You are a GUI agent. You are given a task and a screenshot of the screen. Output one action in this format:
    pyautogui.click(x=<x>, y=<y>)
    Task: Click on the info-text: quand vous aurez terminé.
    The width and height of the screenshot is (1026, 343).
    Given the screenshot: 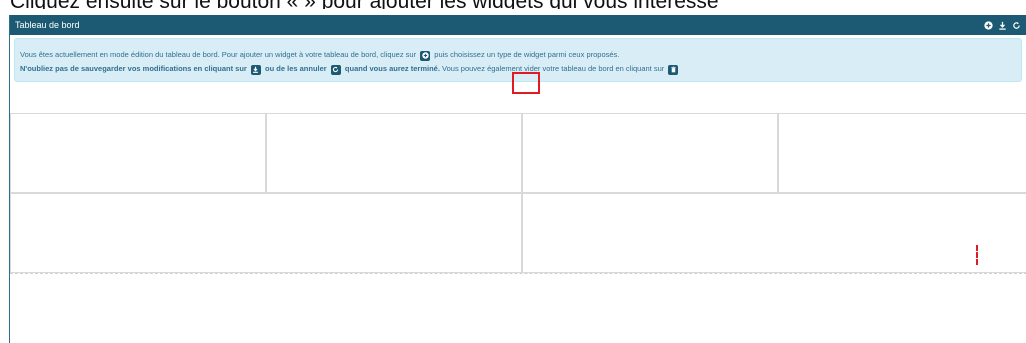 What is the action you would take?
    pyautogui.click(x=392, y=68)
    